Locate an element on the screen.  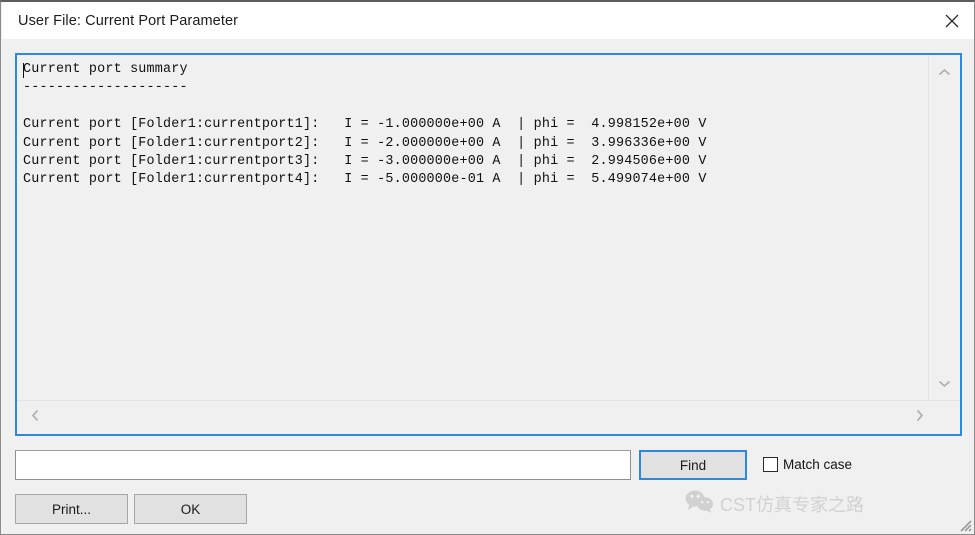
match-case-checkbox: Match case is located at coordinates (807, 464).